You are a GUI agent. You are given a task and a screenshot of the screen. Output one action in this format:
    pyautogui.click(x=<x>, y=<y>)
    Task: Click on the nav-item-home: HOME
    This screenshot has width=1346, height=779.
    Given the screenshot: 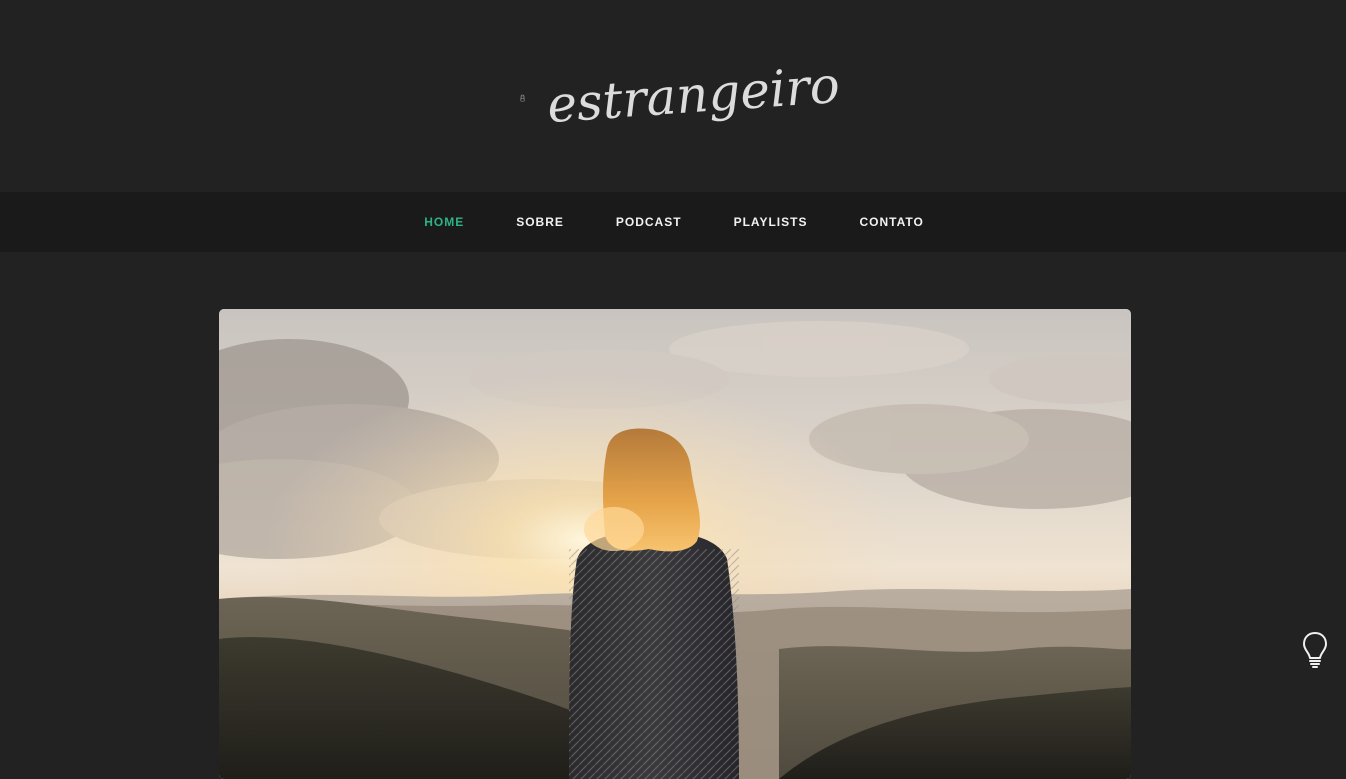 What is the action you would take?
    pyautogui.click(x=444, y=222)
    